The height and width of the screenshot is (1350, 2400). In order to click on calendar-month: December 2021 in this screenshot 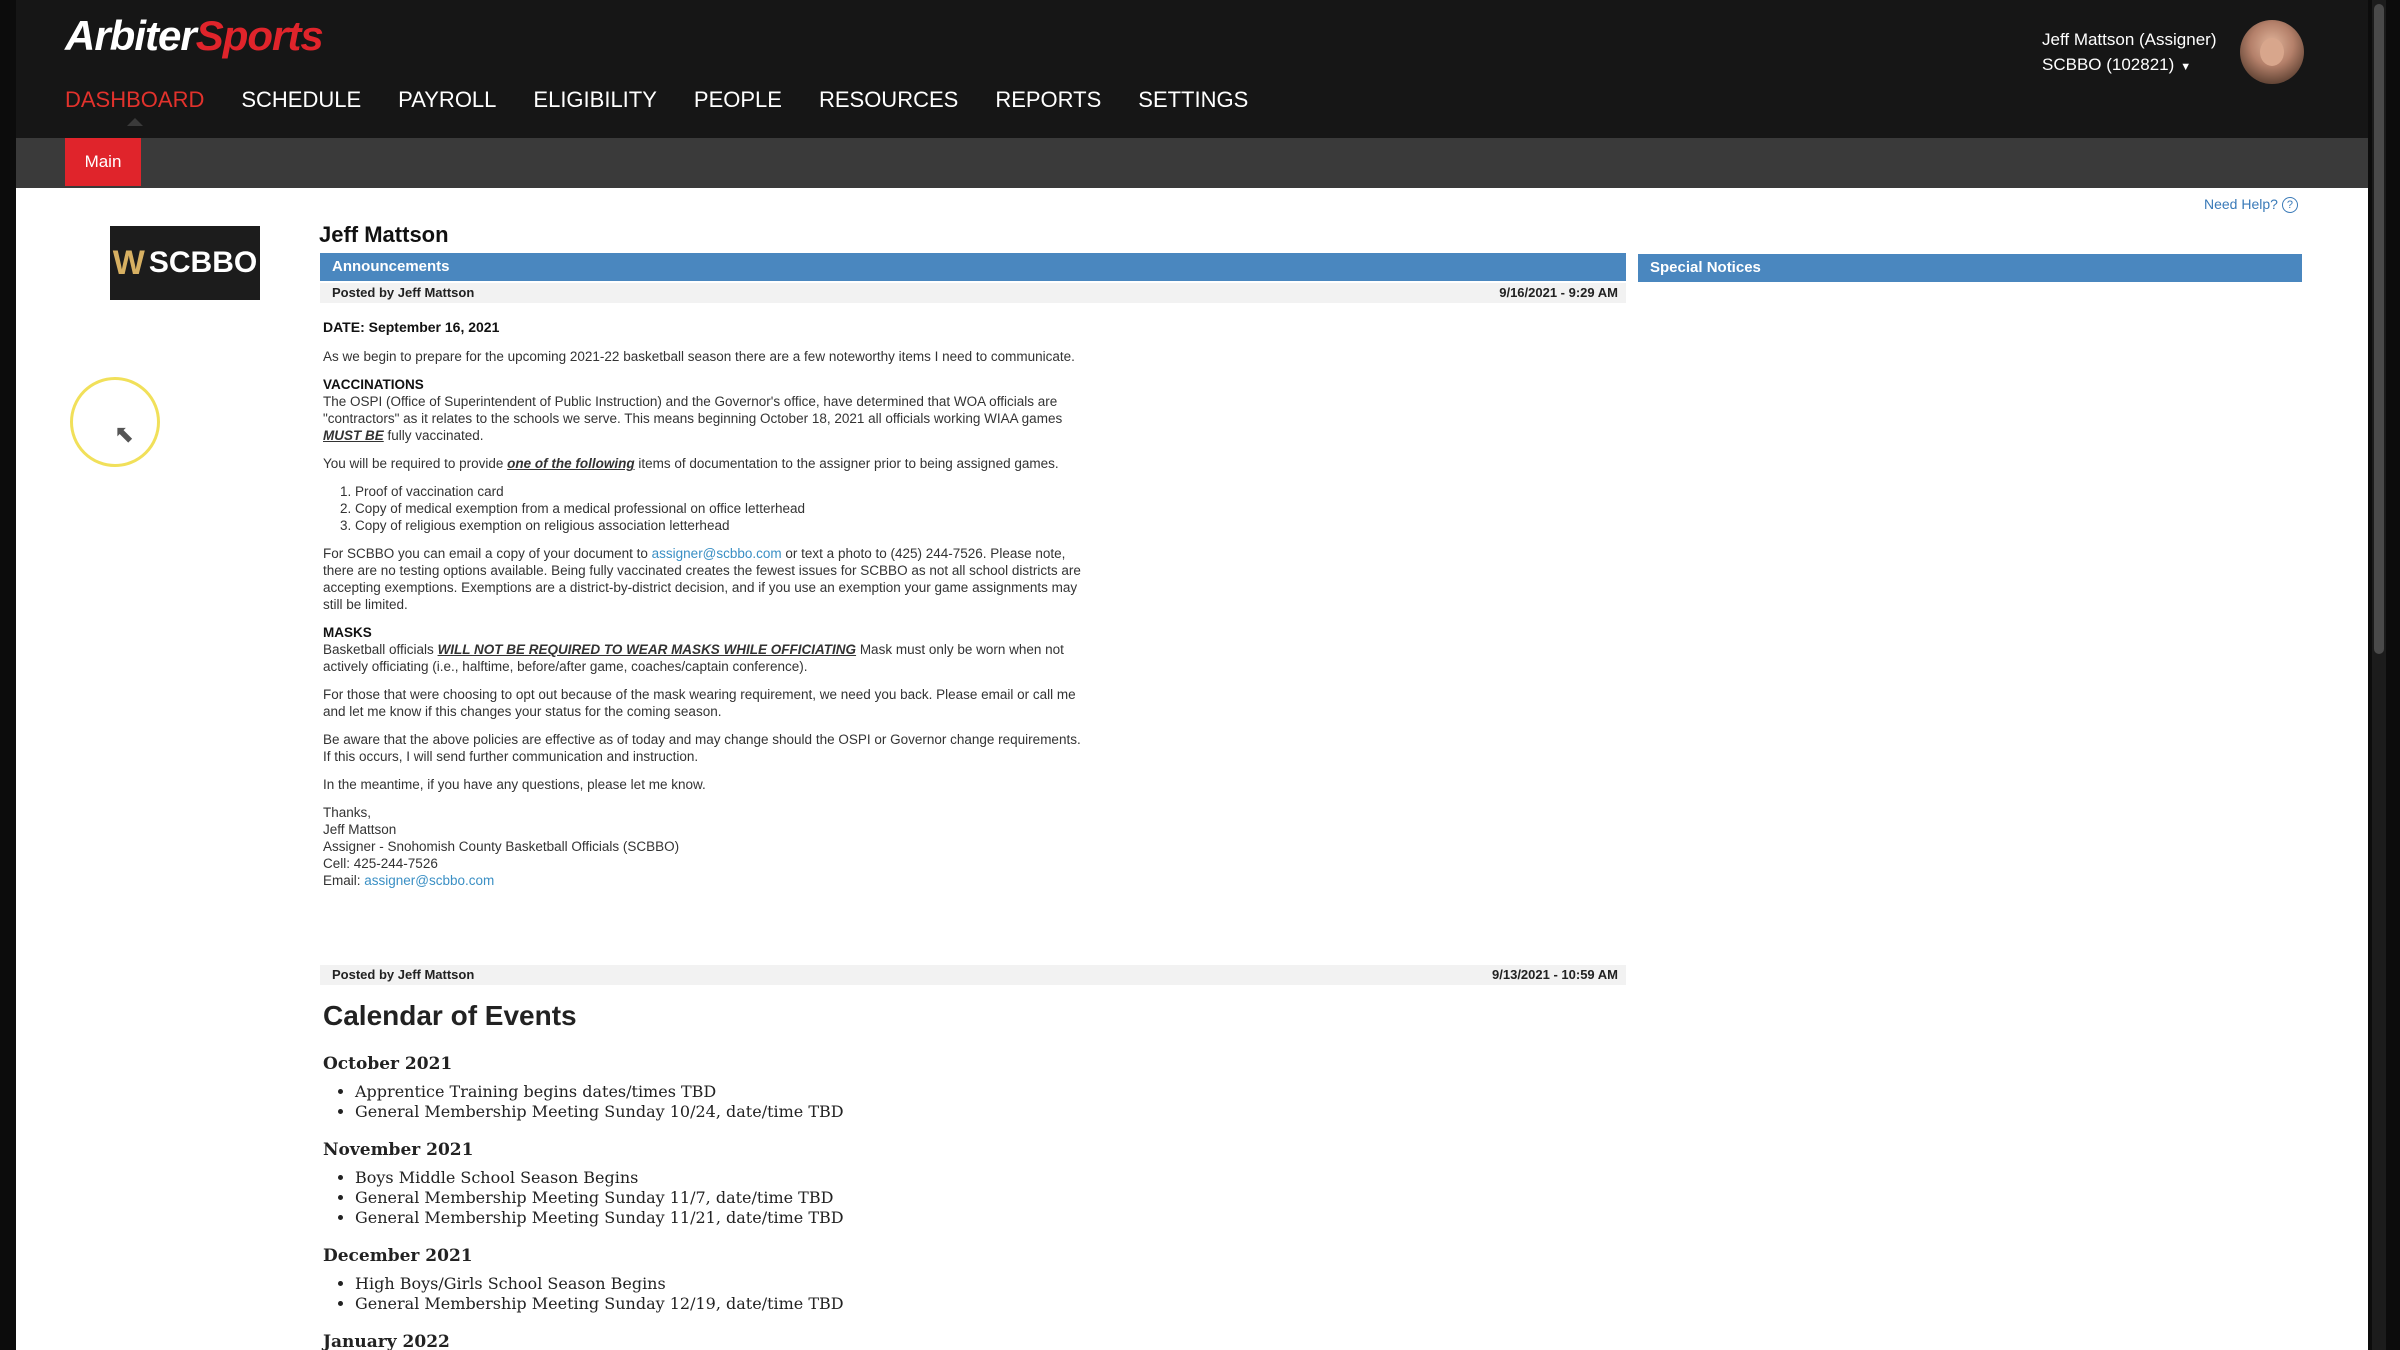, I will do `click(398, 1256)`.